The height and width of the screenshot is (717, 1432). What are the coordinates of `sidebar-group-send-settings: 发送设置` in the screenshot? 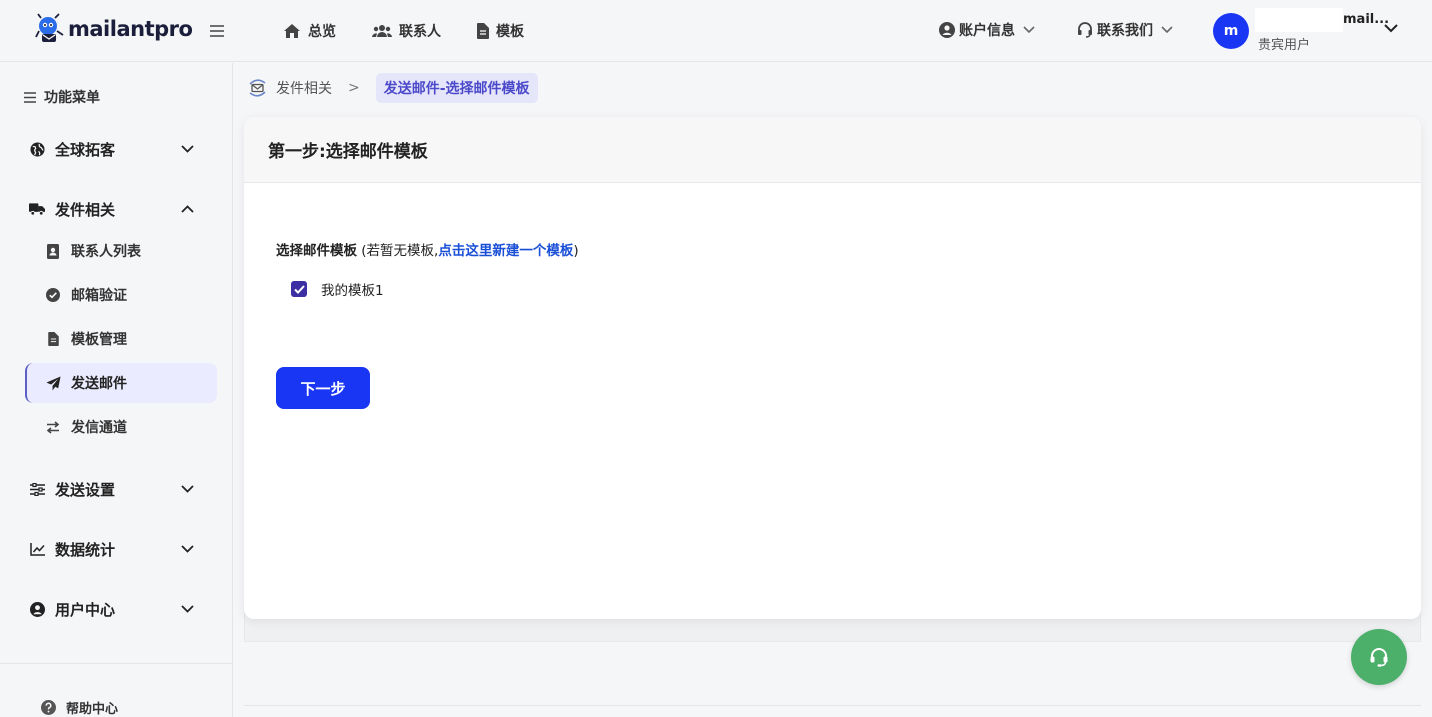 It's located at (119, 489).